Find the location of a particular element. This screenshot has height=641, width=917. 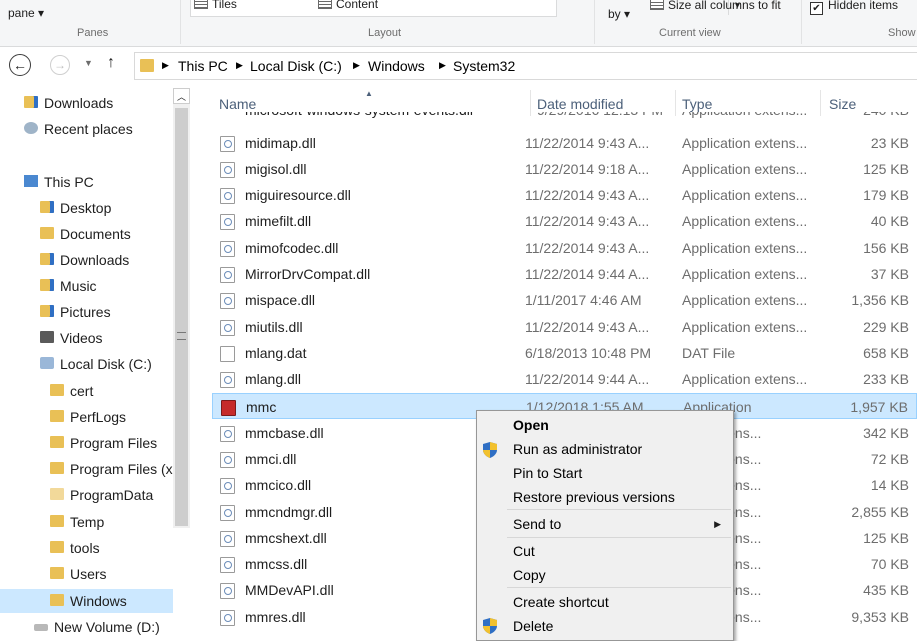

navigation-pane-button: pane ▾ is located at coordinates (26, 13).